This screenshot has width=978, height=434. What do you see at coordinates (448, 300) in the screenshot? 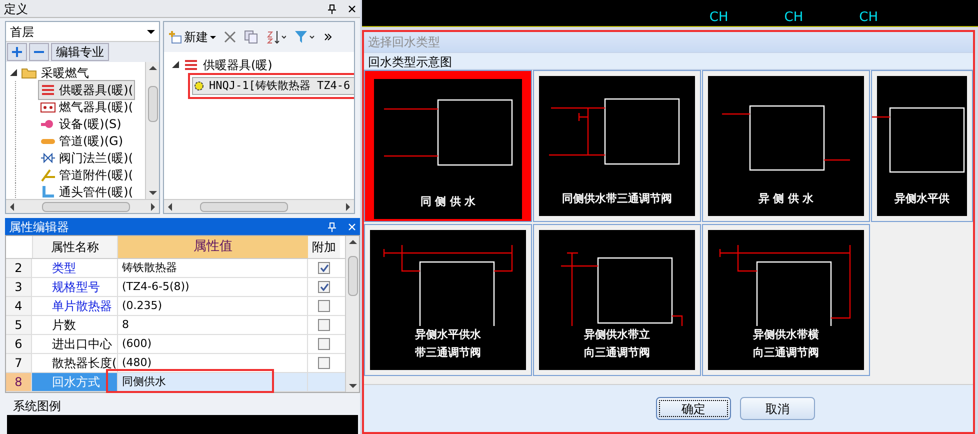
I see `option-tile: 异侧水平供水 带三通调节阀` at bounding box center [448, 300].